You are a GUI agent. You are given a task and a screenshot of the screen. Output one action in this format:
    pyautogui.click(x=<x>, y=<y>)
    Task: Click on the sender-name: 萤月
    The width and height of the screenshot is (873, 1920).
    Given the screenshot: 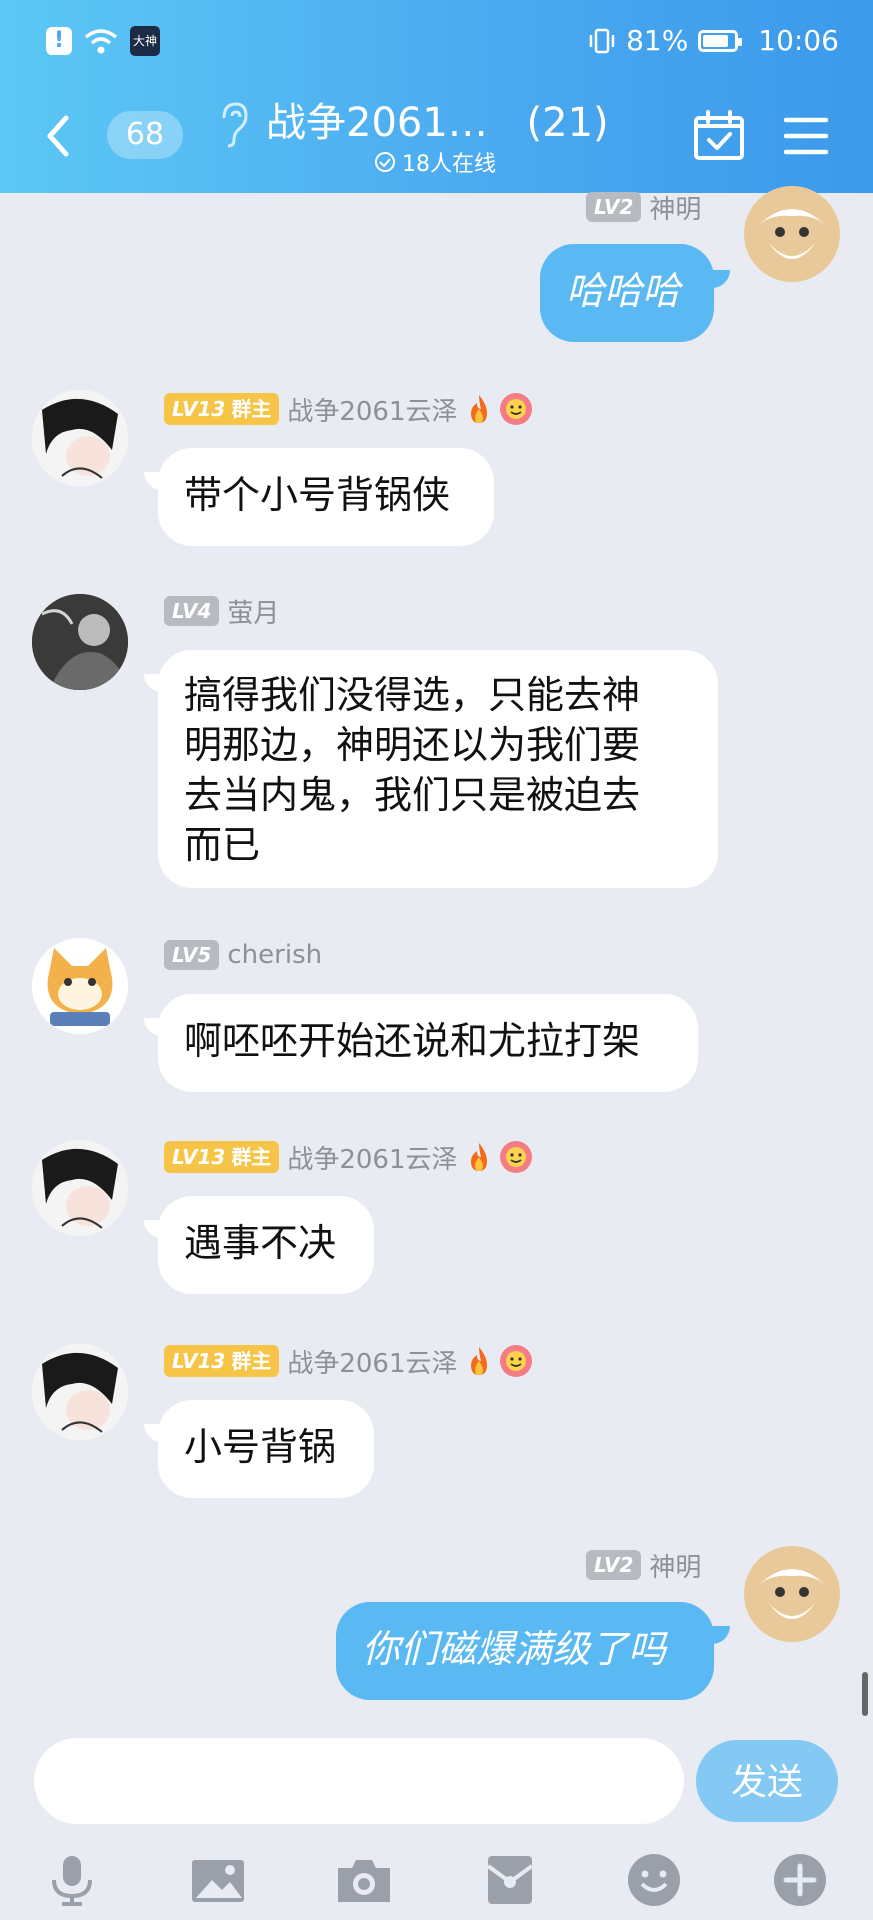 What is the action you would take?
    pyautogui.click(x=253, y=611)
    